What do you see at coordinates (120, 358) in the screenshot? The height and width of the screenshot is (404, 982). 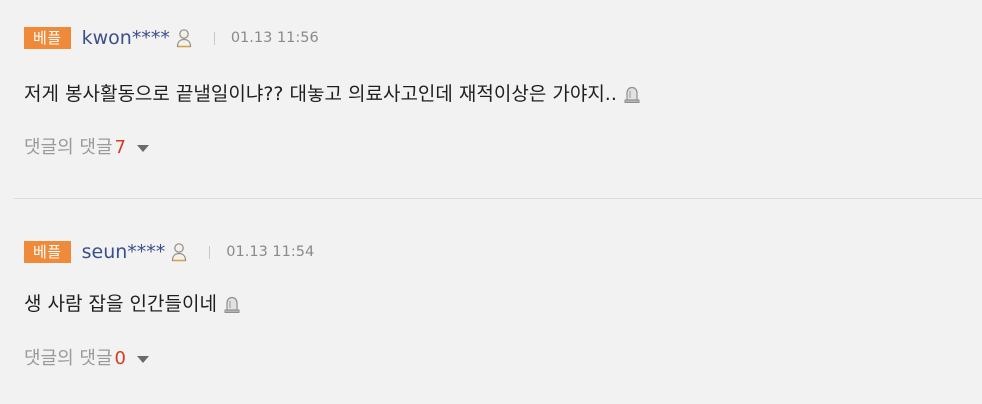 I see `reply-count: 0` at bounding box center [120, 358].